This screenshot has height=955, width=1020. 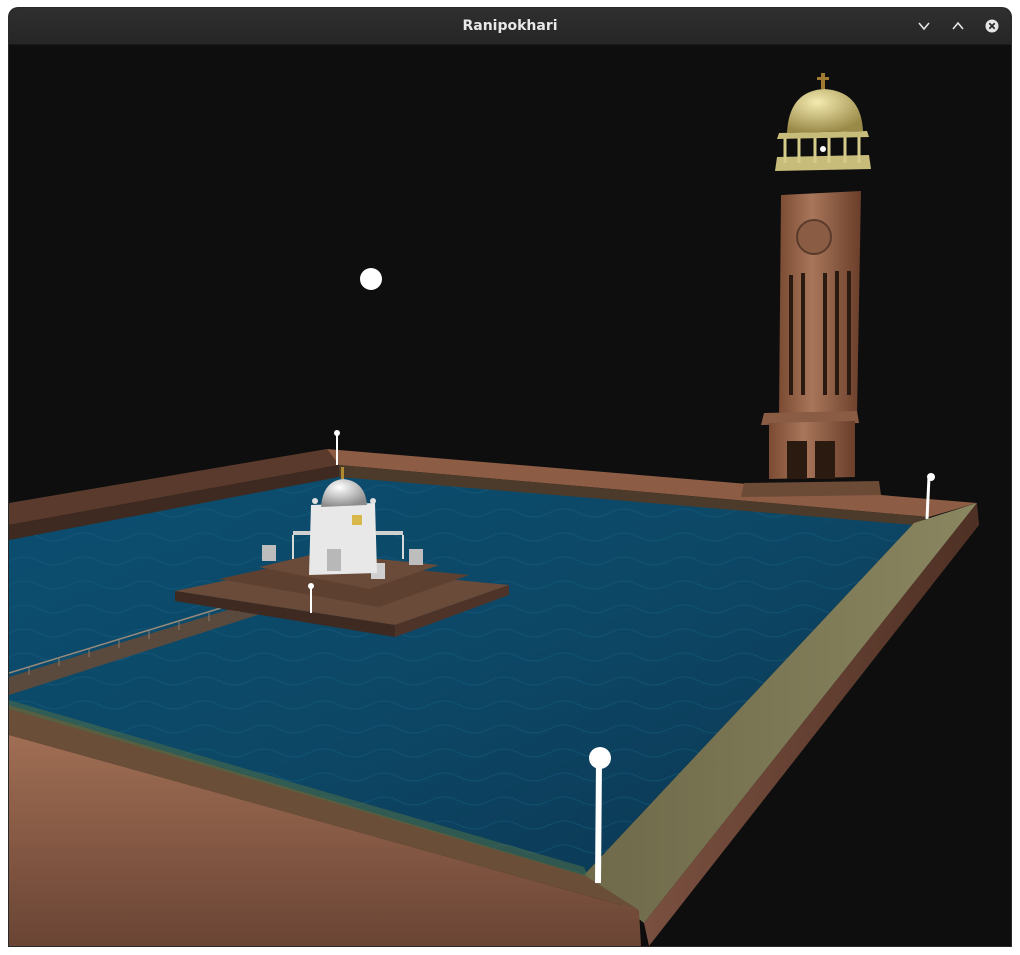 I want to click on chevron-down-icon, so click(x=924, y=26).